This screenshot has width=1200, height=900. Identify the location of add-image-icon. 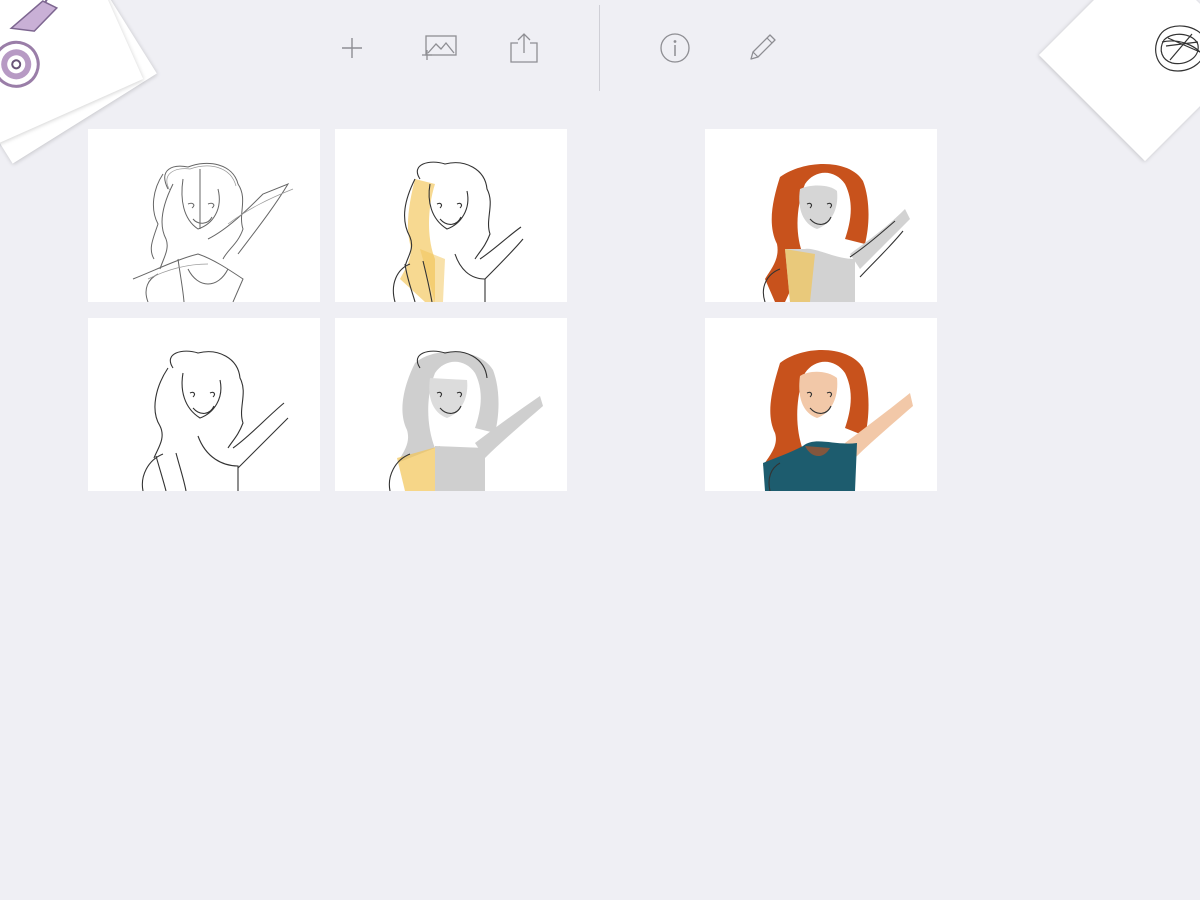
(439, 47).